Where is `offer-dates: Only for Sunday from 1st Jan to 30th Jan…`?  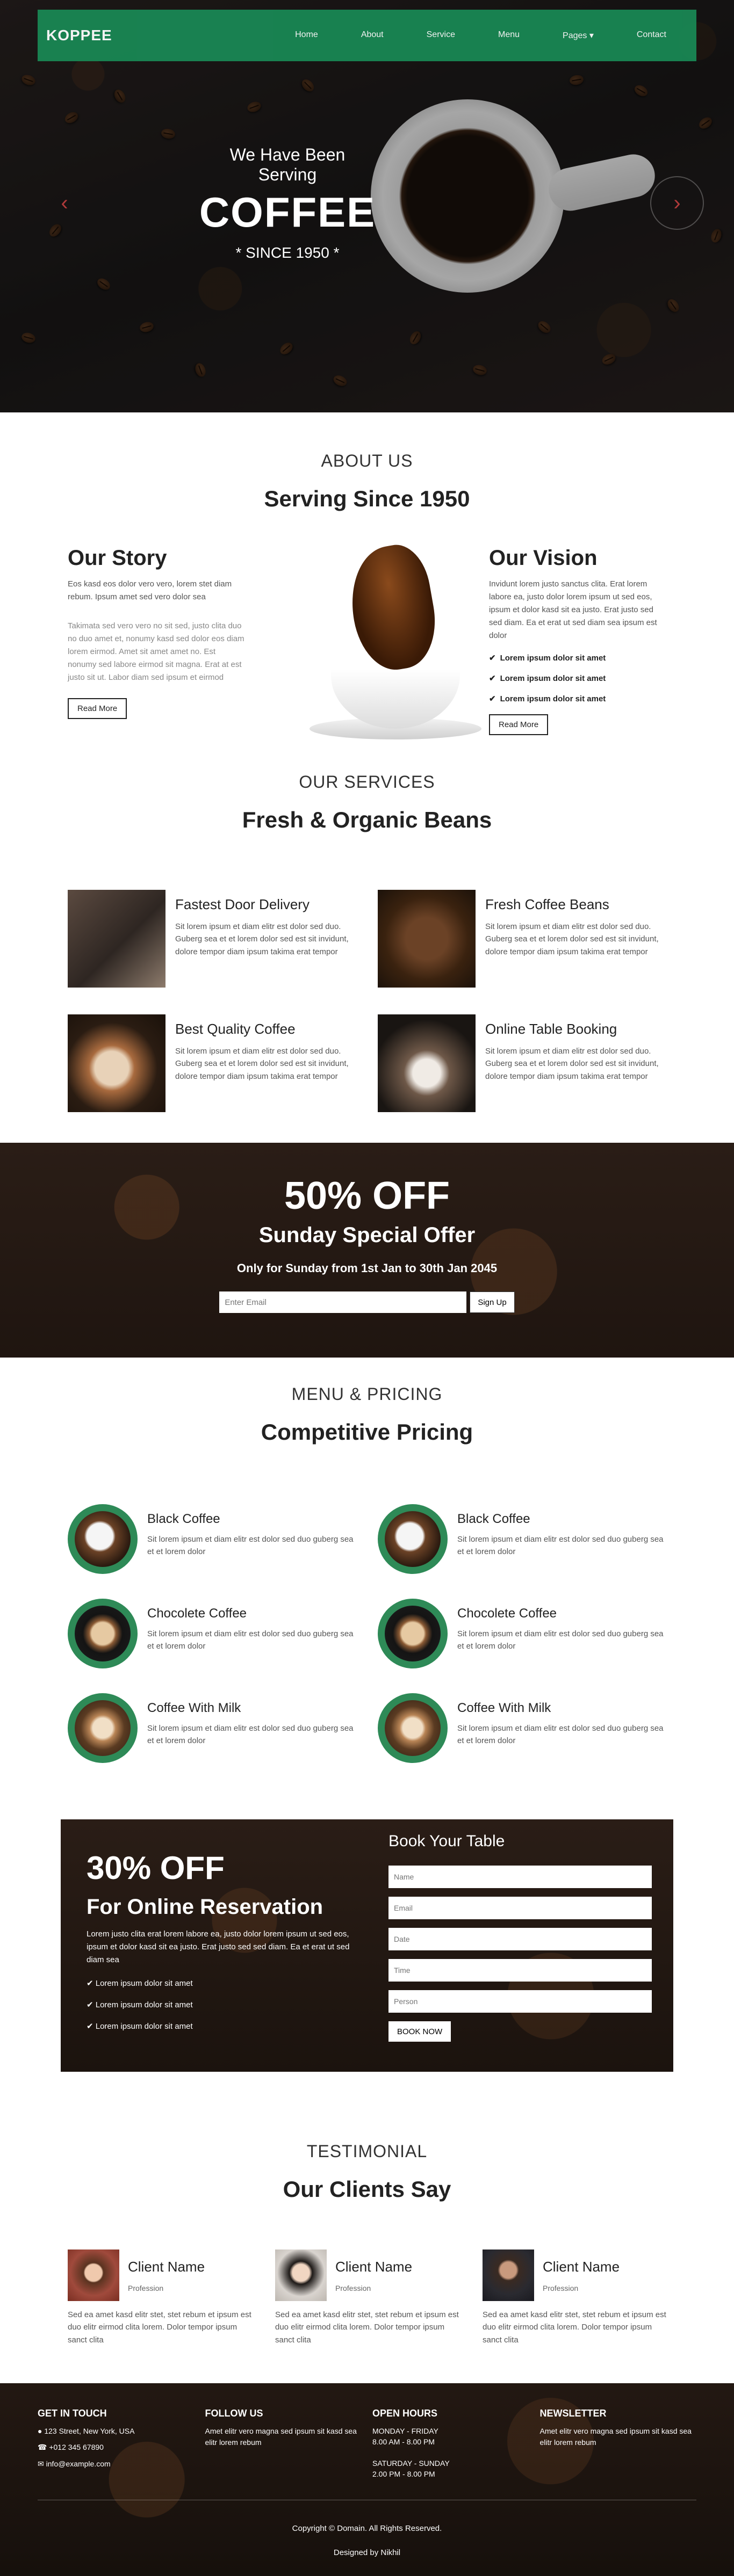 offer-dates: Only for Sunday from 1st Jan to 30th Jan… is located at coordinates (367, 1268).